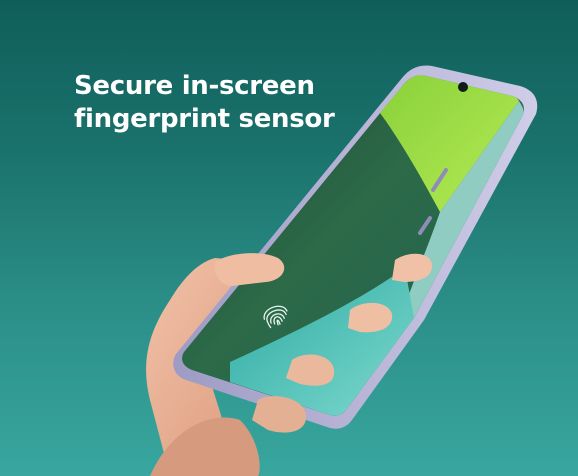 This screenshot has width=578, height=476. What do you see at coordinates (224, 103) in the screenshot?
I see `headline: Secure in-screen fingerprint sensor` at bounding box center [224, 103].